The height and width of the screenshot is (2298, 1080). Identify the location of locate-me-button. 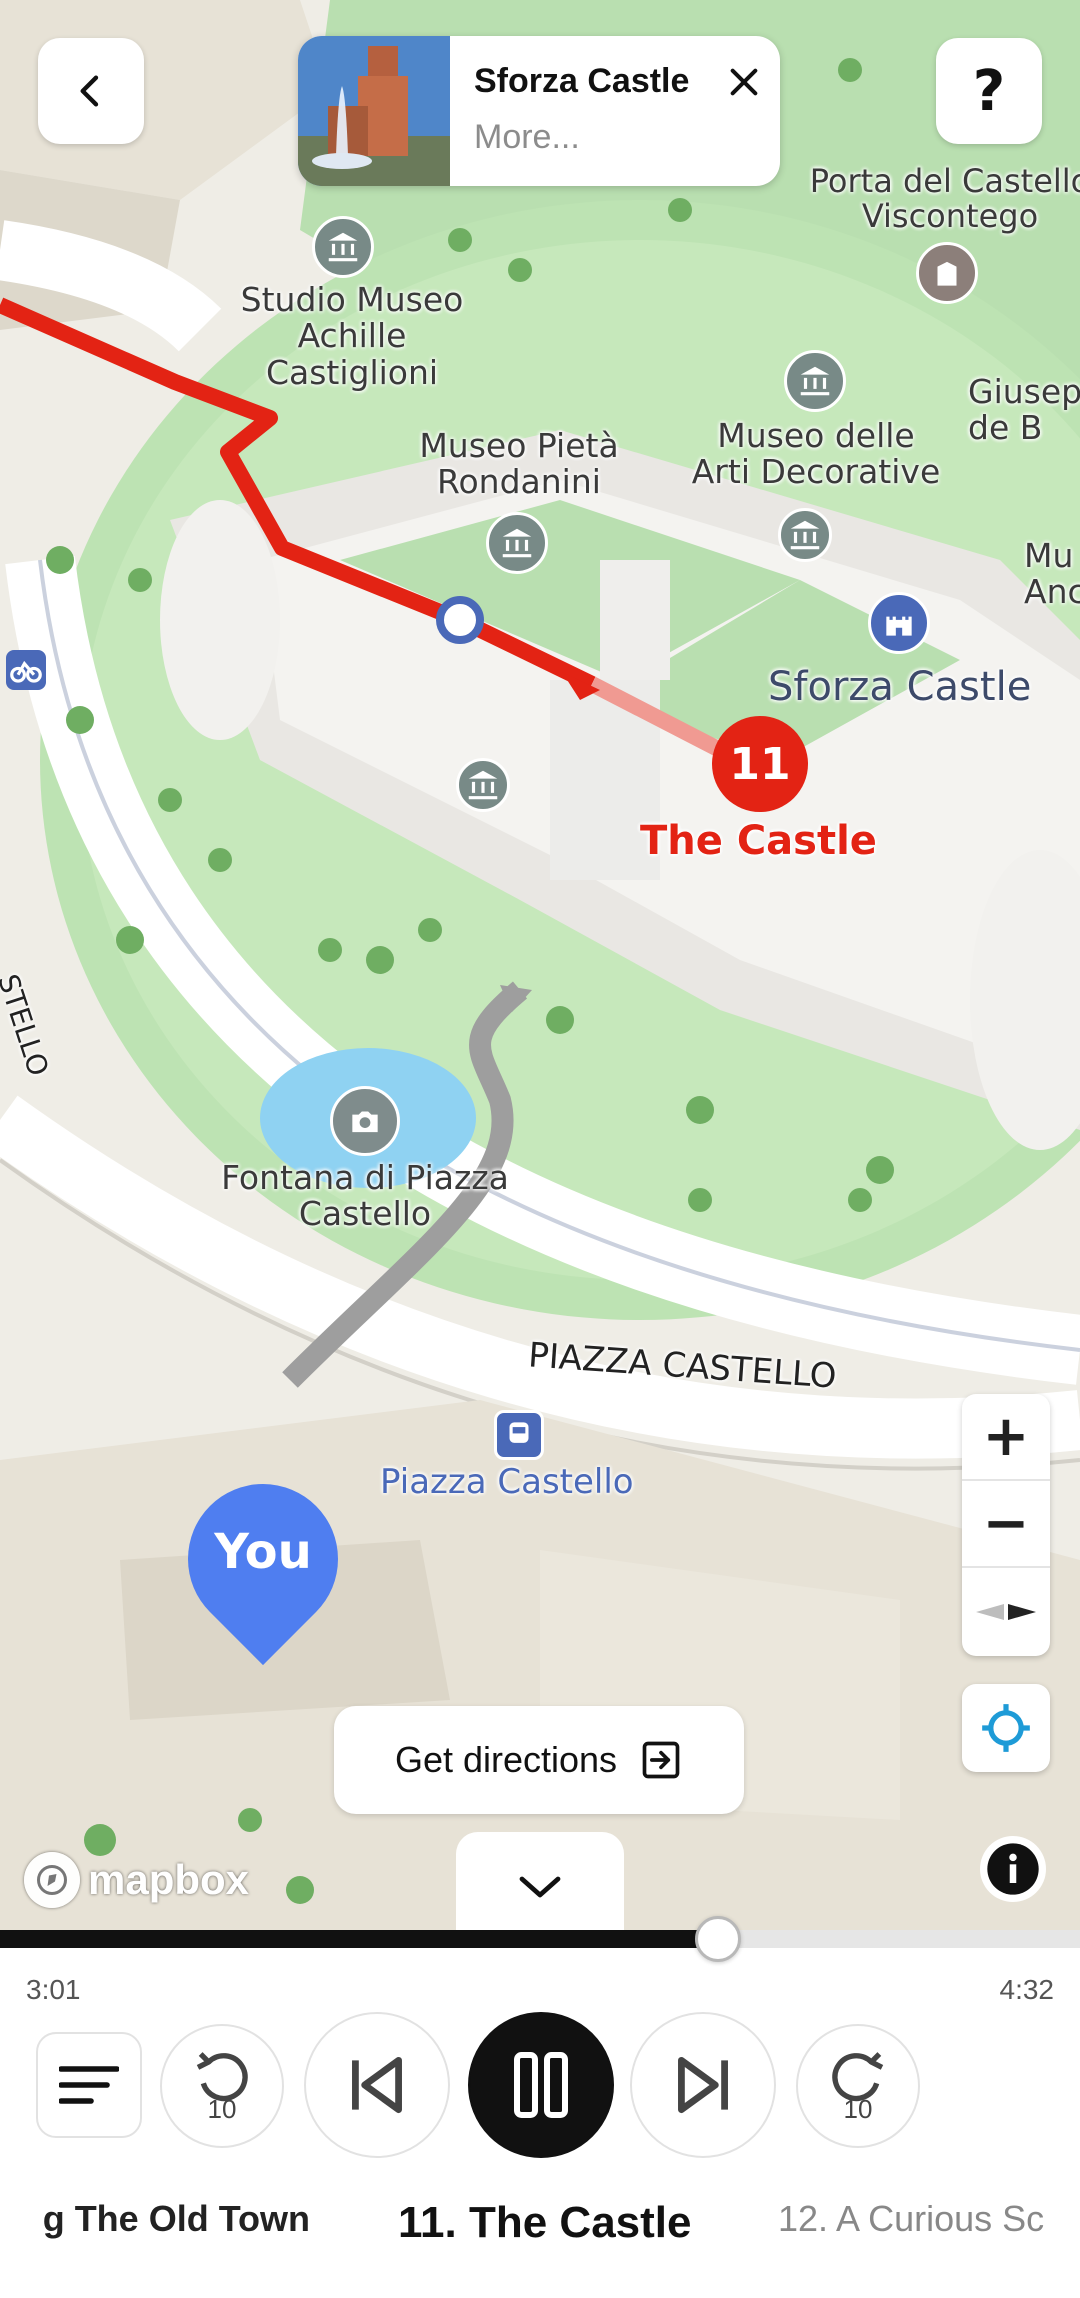
(1006, 1728).